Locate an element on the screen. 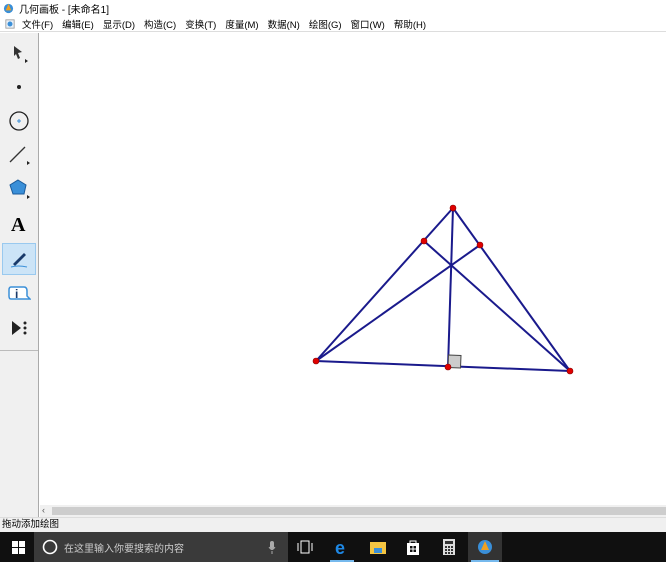  pentagon-icon is located at coordinates (19, 189).